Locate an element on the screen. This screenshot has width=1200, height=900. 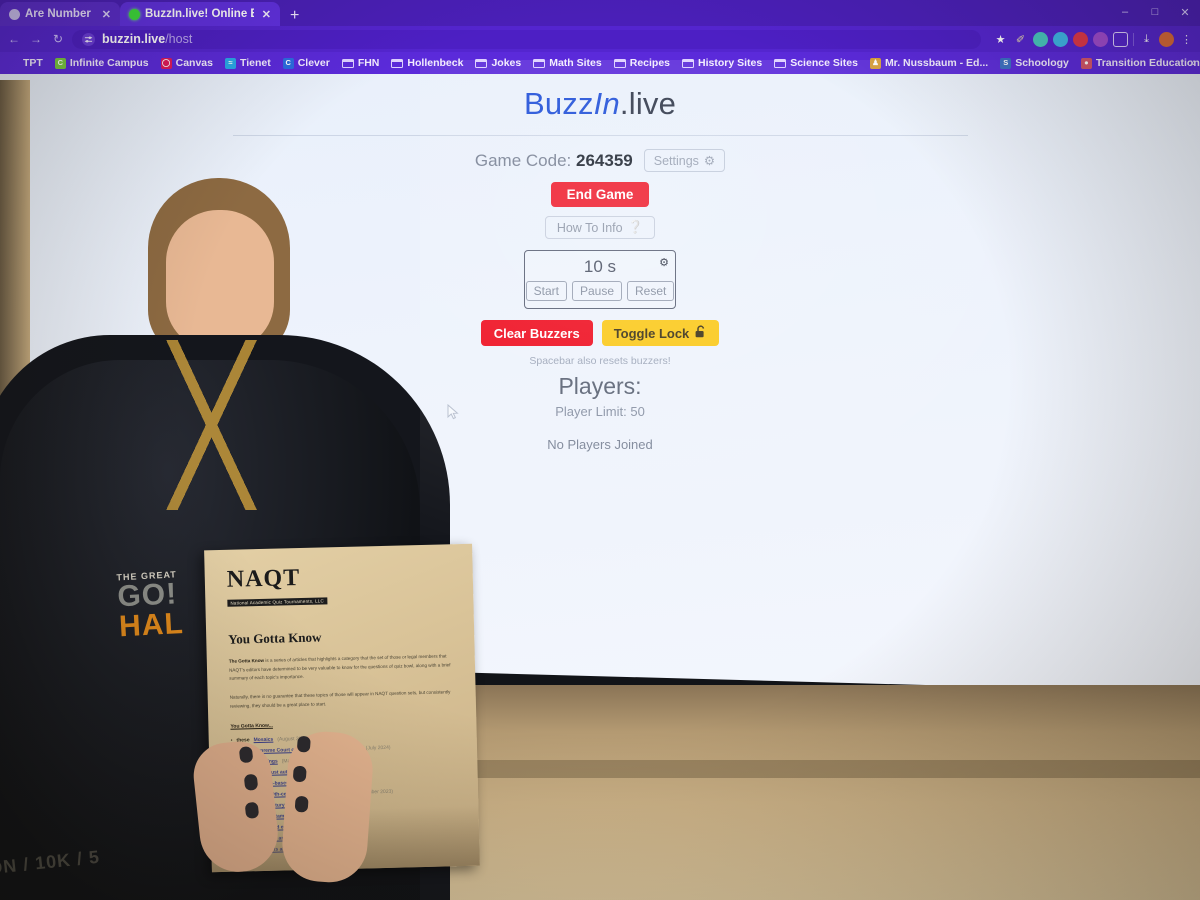
paper-intro-bold: The Gotta Know is located at coordinates (246, 660).